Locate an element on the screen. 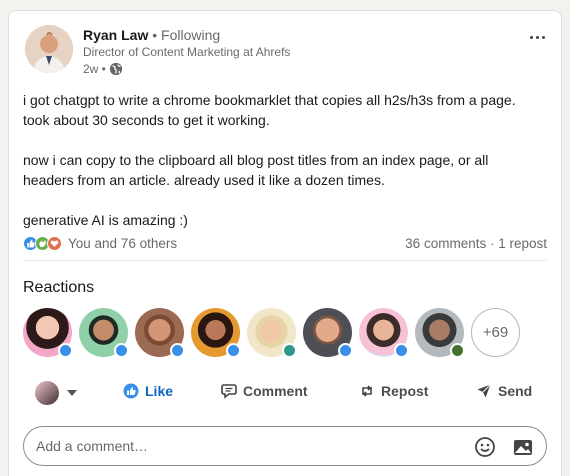  reposts-count: 1 repost is located at coordinates (522, 243).